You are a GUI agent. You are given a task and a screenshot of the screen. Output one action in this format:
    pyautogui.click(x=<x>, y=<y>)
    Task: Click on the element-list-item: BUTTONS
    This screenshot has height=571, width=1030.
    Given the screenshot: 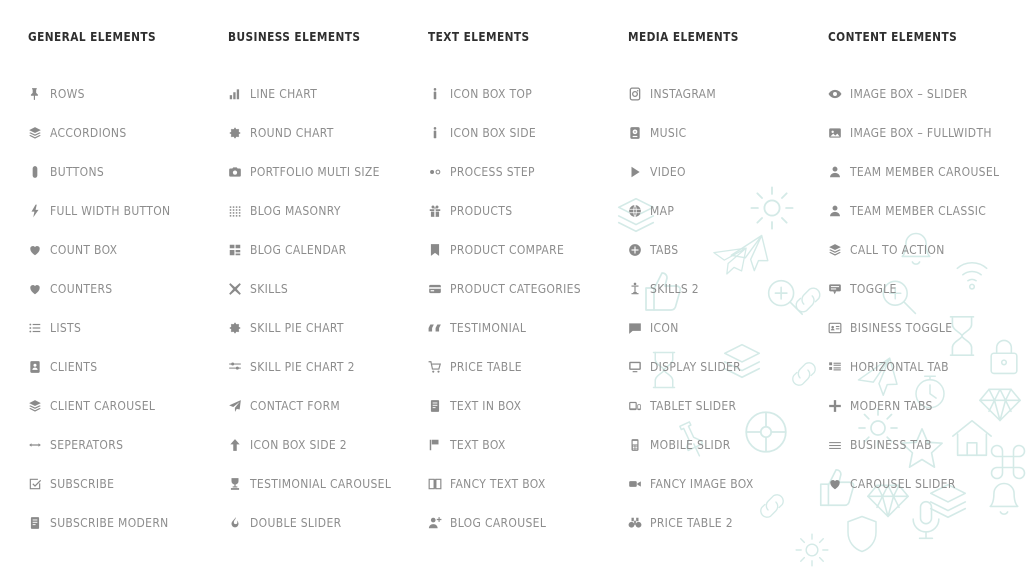 What is the action you would take?
    pyautogui.click(x=128, y=171)
    